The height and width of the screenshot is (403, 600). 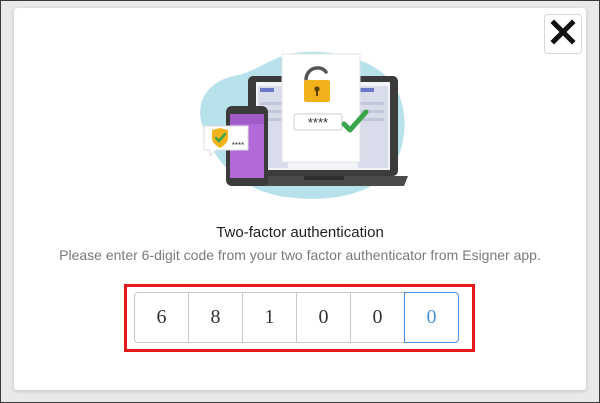 I want to click on otp-digit-5: 0, so click(x=377, y=317).